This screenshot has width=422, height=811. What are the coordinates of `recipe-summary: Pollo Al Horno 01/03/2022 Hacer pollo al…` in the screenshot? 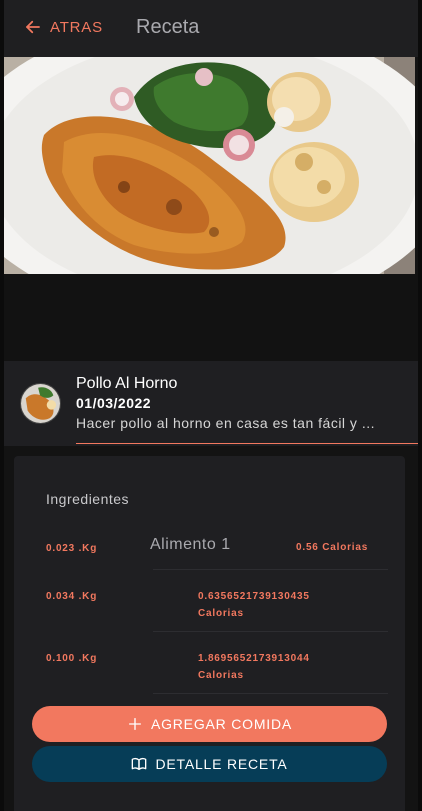 It's located at (211, 403).